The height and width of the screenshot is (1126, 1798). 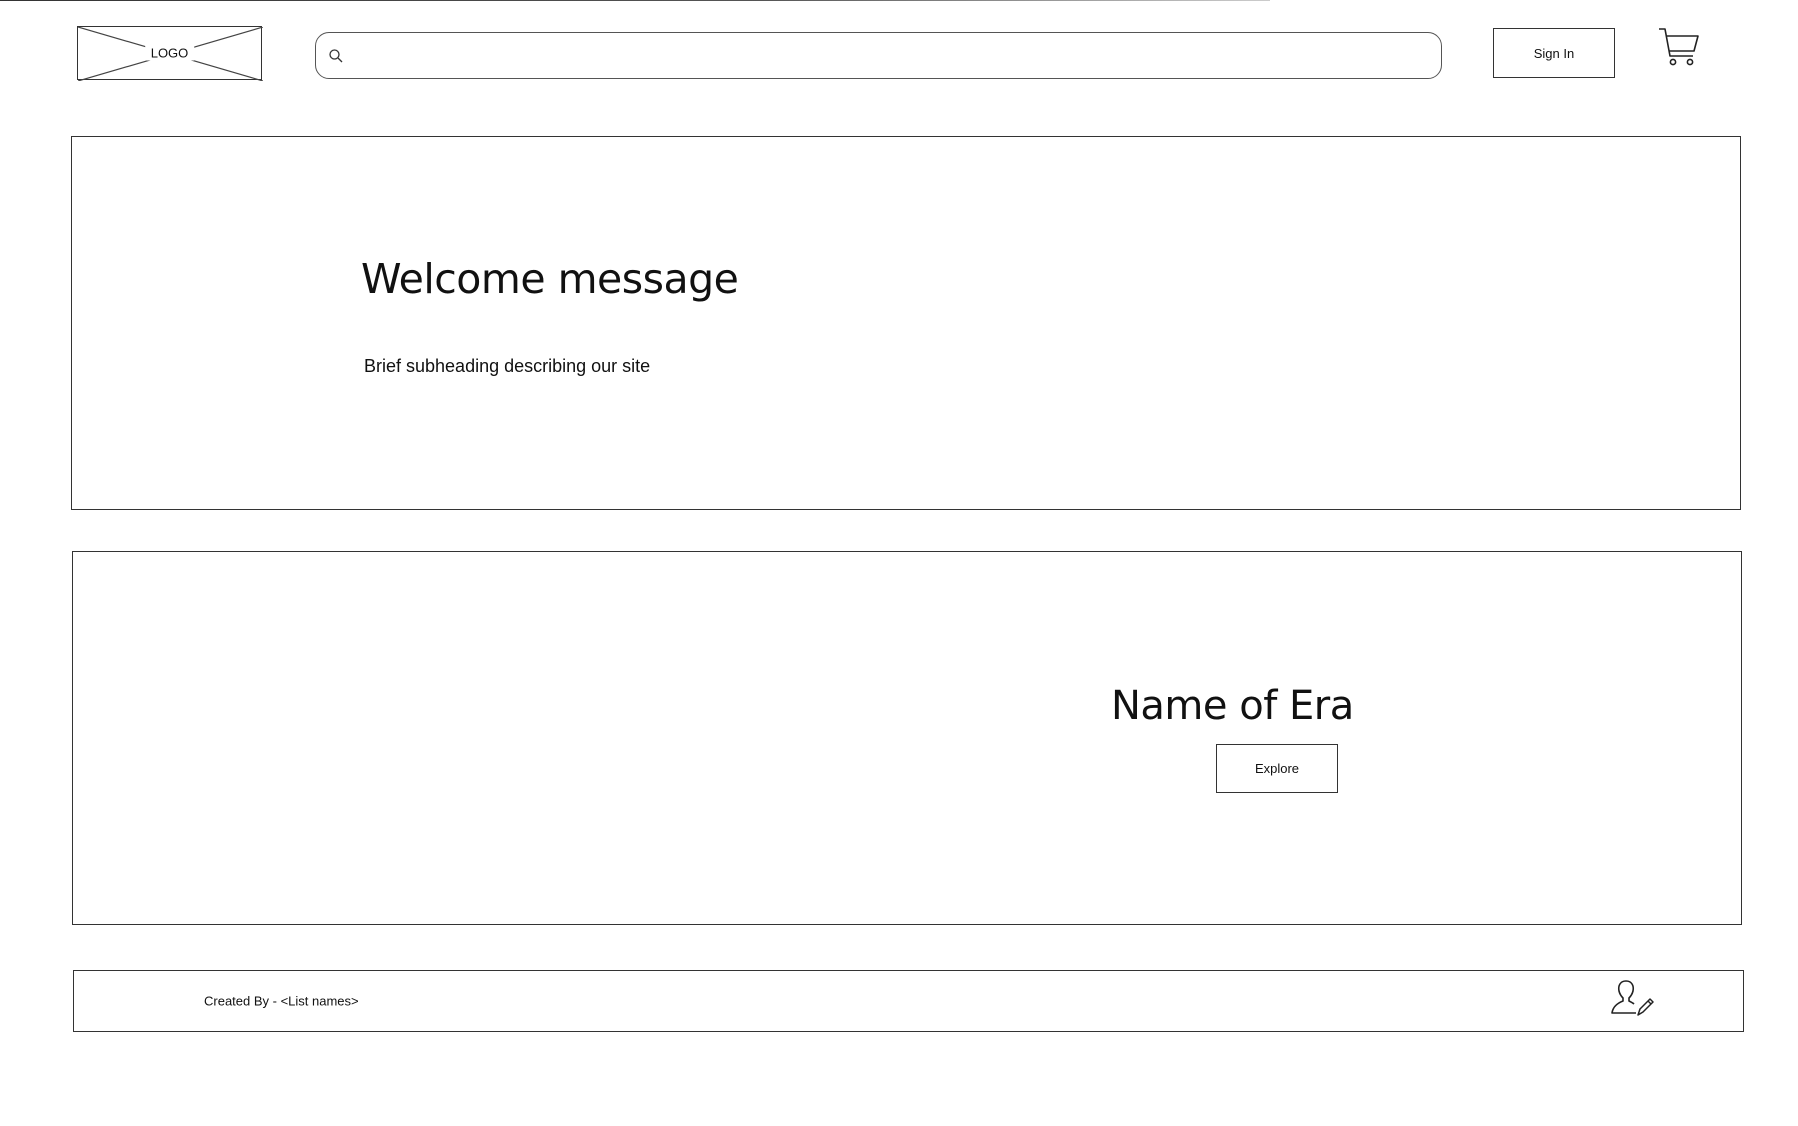 I want to click on search-bar, so click(x=878, y=55).